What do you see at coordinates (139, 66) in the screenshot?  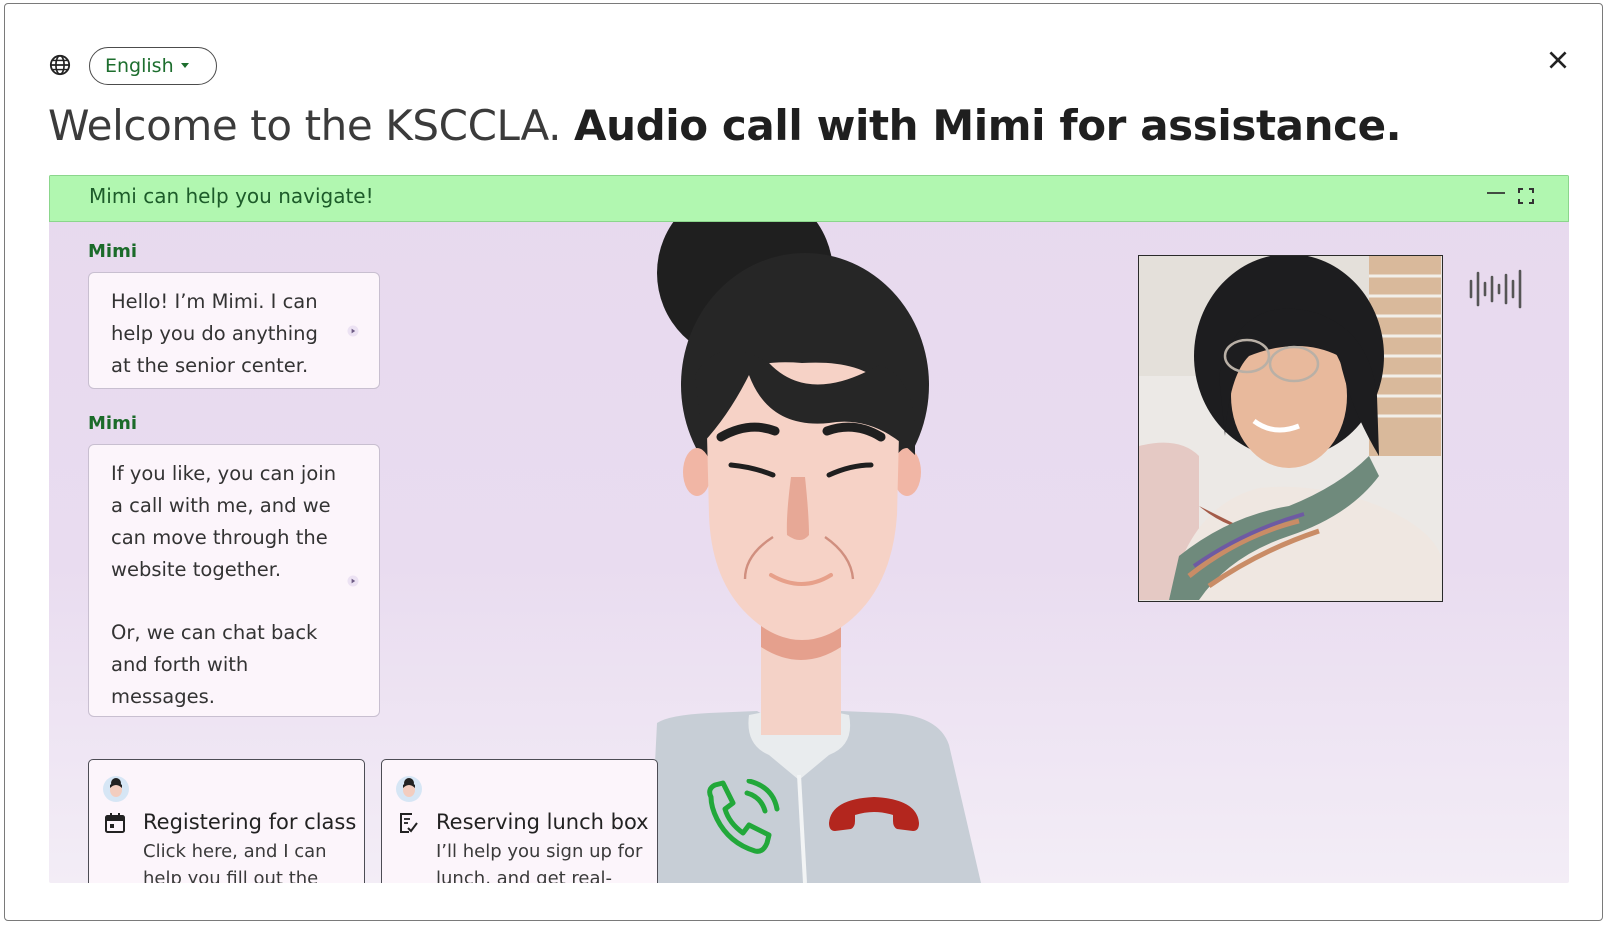 I see `language-select-value: English` at bounding box center [139, 66].